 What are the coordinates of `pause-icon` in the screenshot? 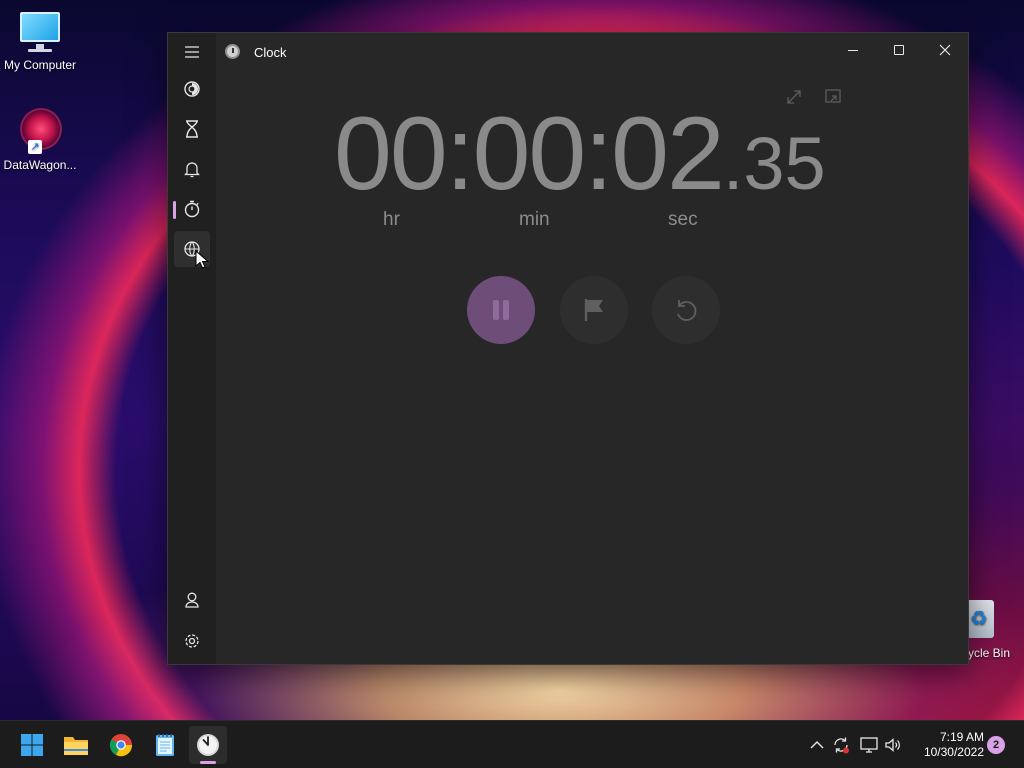 It's located at (501, 310).